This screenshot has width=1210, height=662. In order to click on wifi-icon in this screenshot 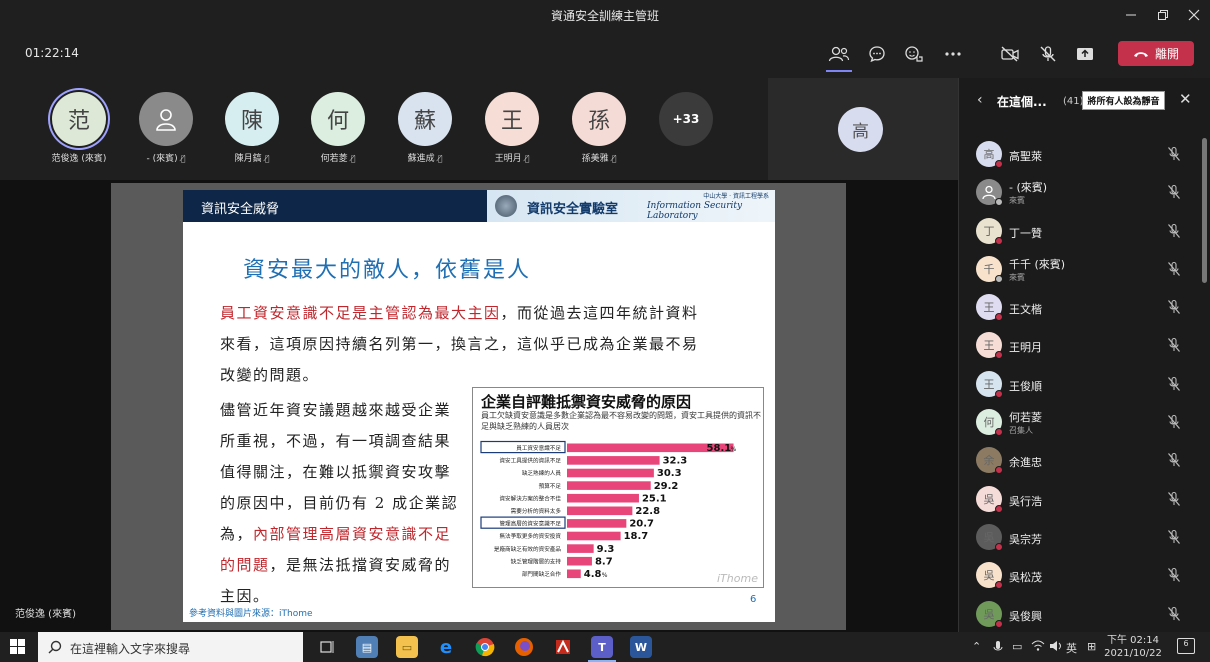, I will do `click(1038, 647)`.